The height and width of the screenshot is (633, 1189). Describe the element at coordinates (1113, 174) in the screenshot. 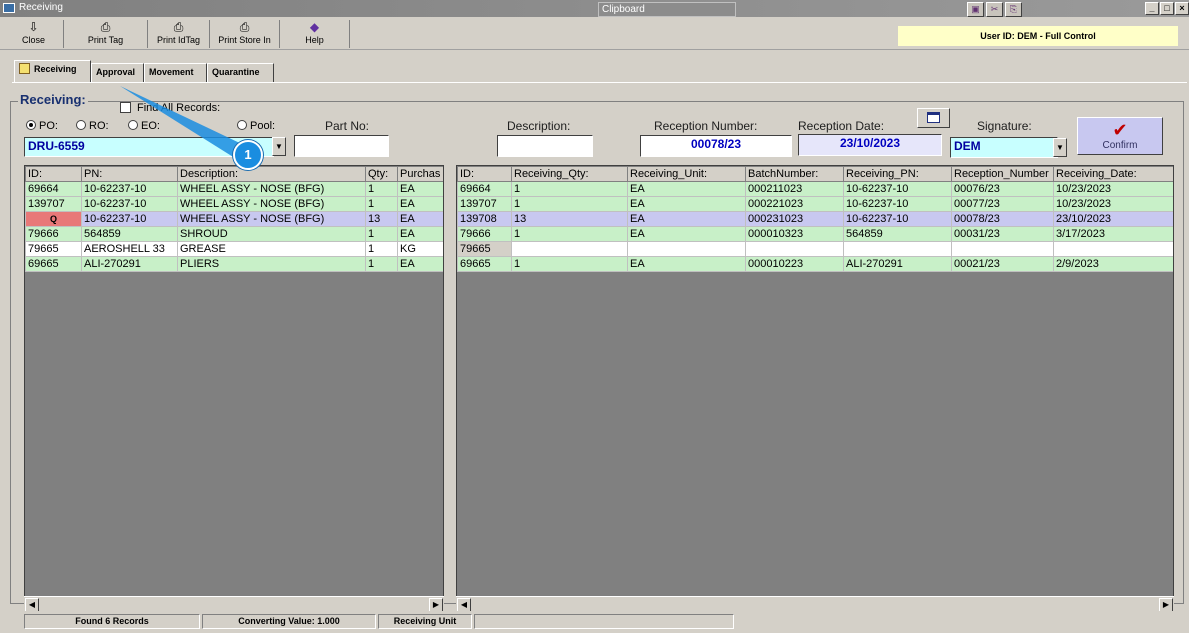

I see `column-header: Receiving_Date:` at that location.